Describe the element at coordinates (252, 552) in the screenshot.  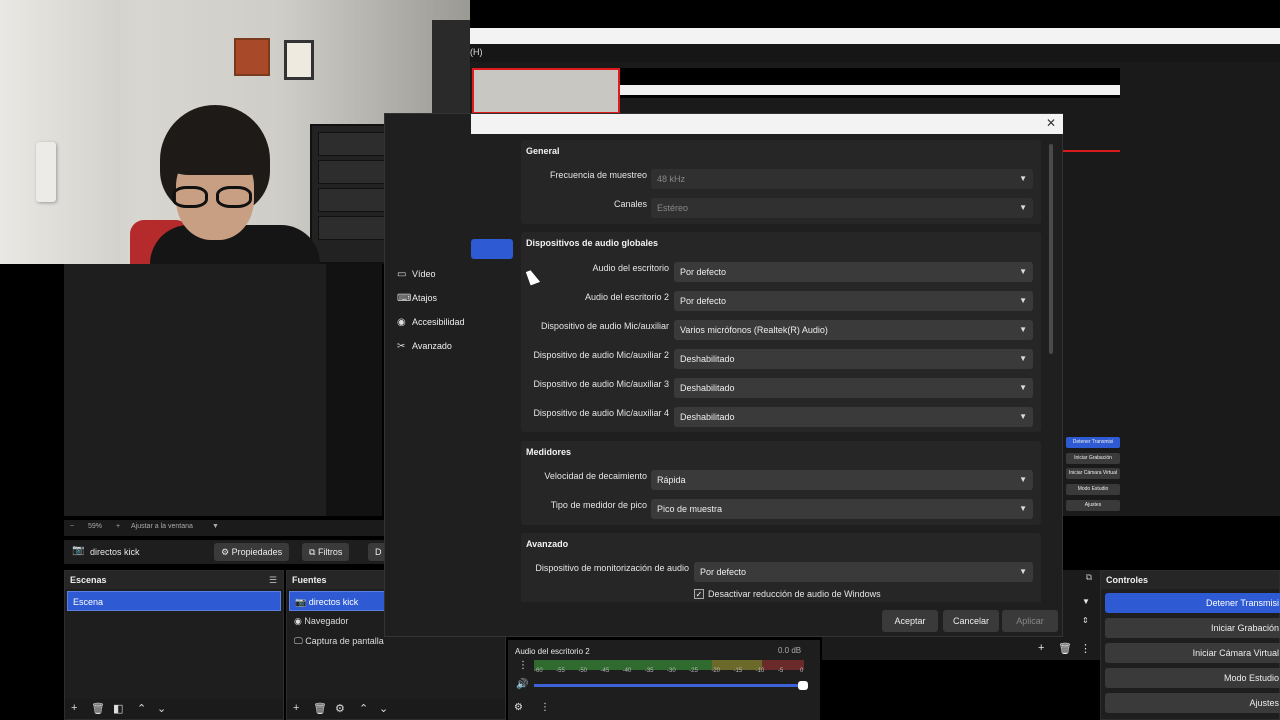
I see `properties-button: ⚙ Propiedades` at that location.